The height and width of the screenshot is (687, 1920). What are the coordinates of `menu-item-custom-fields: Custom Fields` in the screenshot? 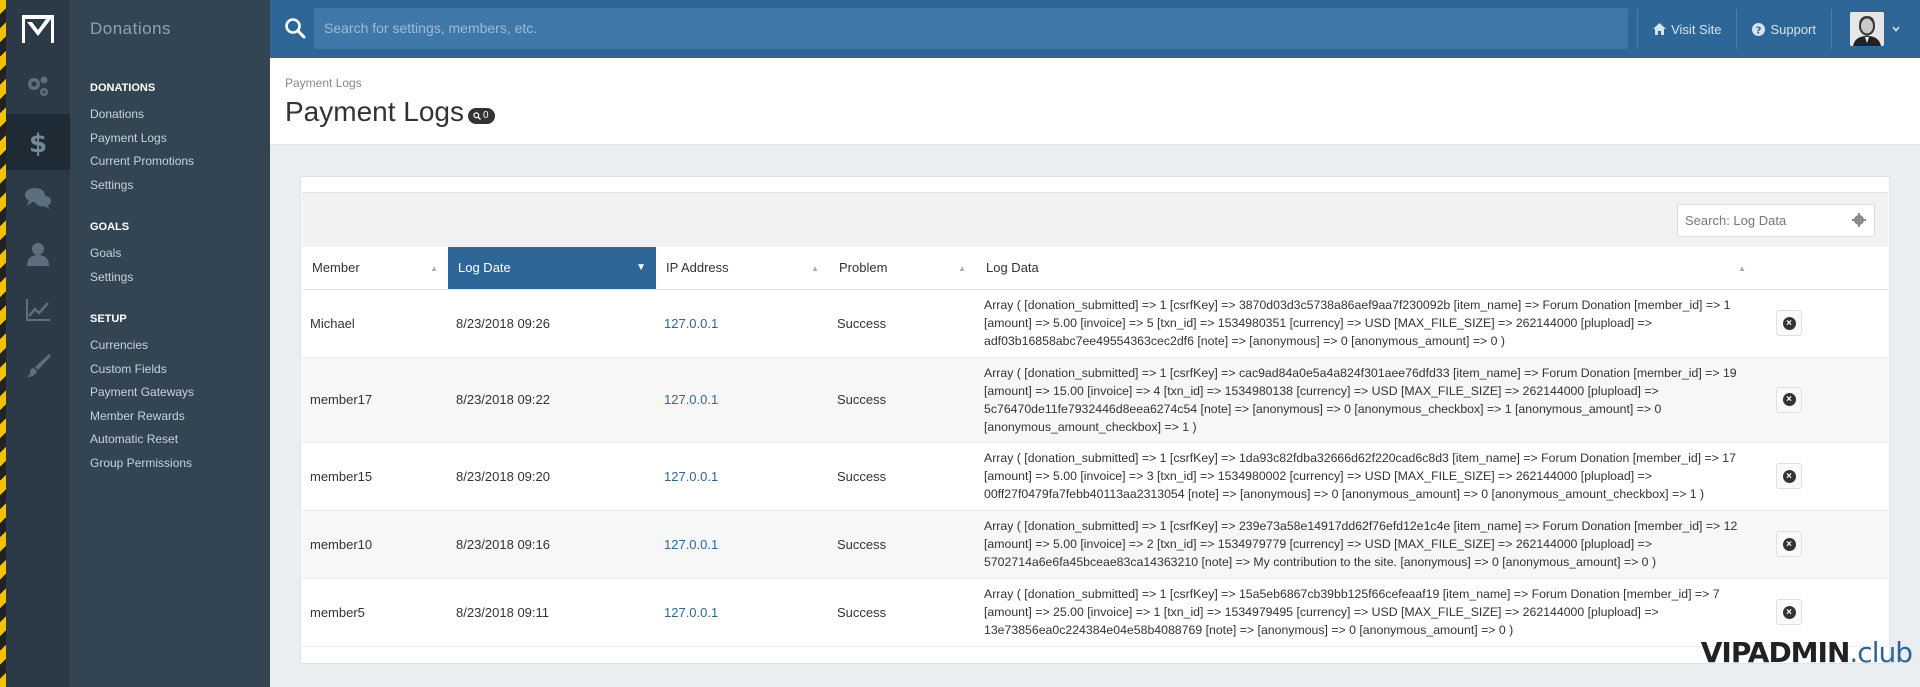 It's located at (180, 370).